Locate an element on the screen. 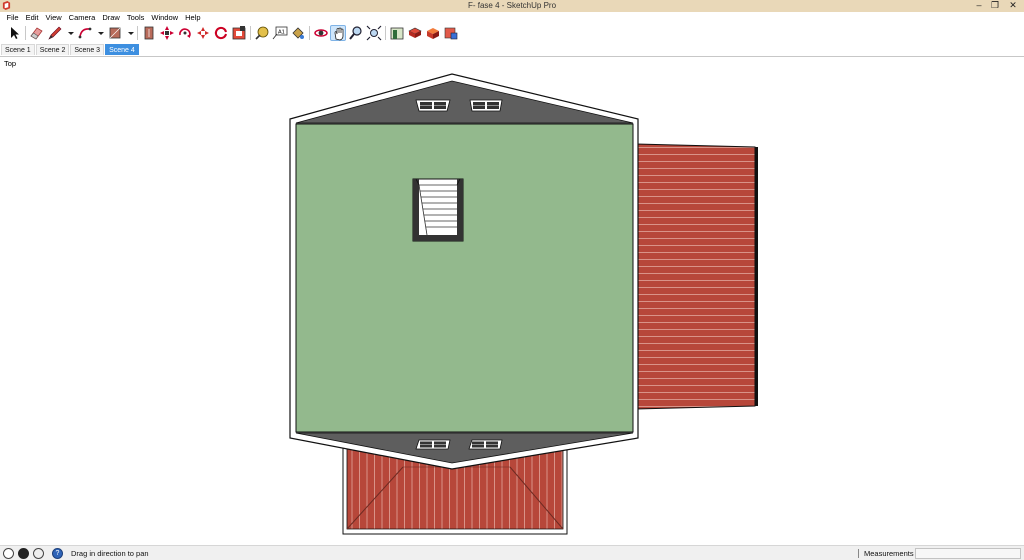  menu-view: View is located at coordinates (53, 17).